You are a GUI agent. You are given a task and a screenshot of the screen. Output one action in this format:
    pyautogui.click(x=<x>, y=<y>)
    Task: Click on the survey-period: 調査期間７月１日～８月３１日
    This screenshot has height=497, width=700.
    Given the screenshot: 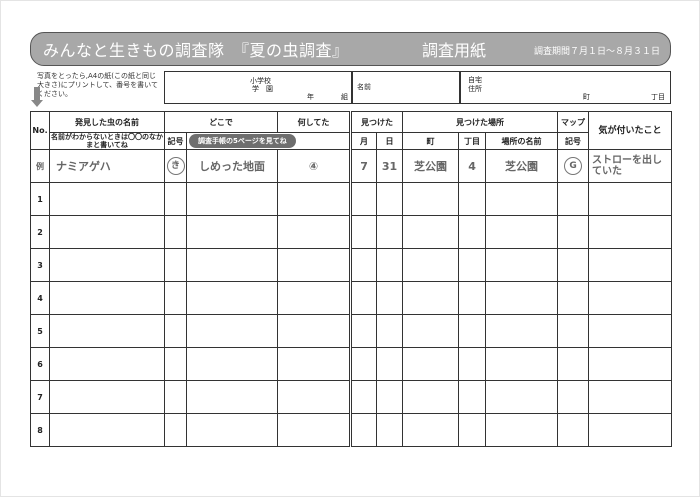 What is the action you would take?
    pyautogui.click(x=596, y=52)
    